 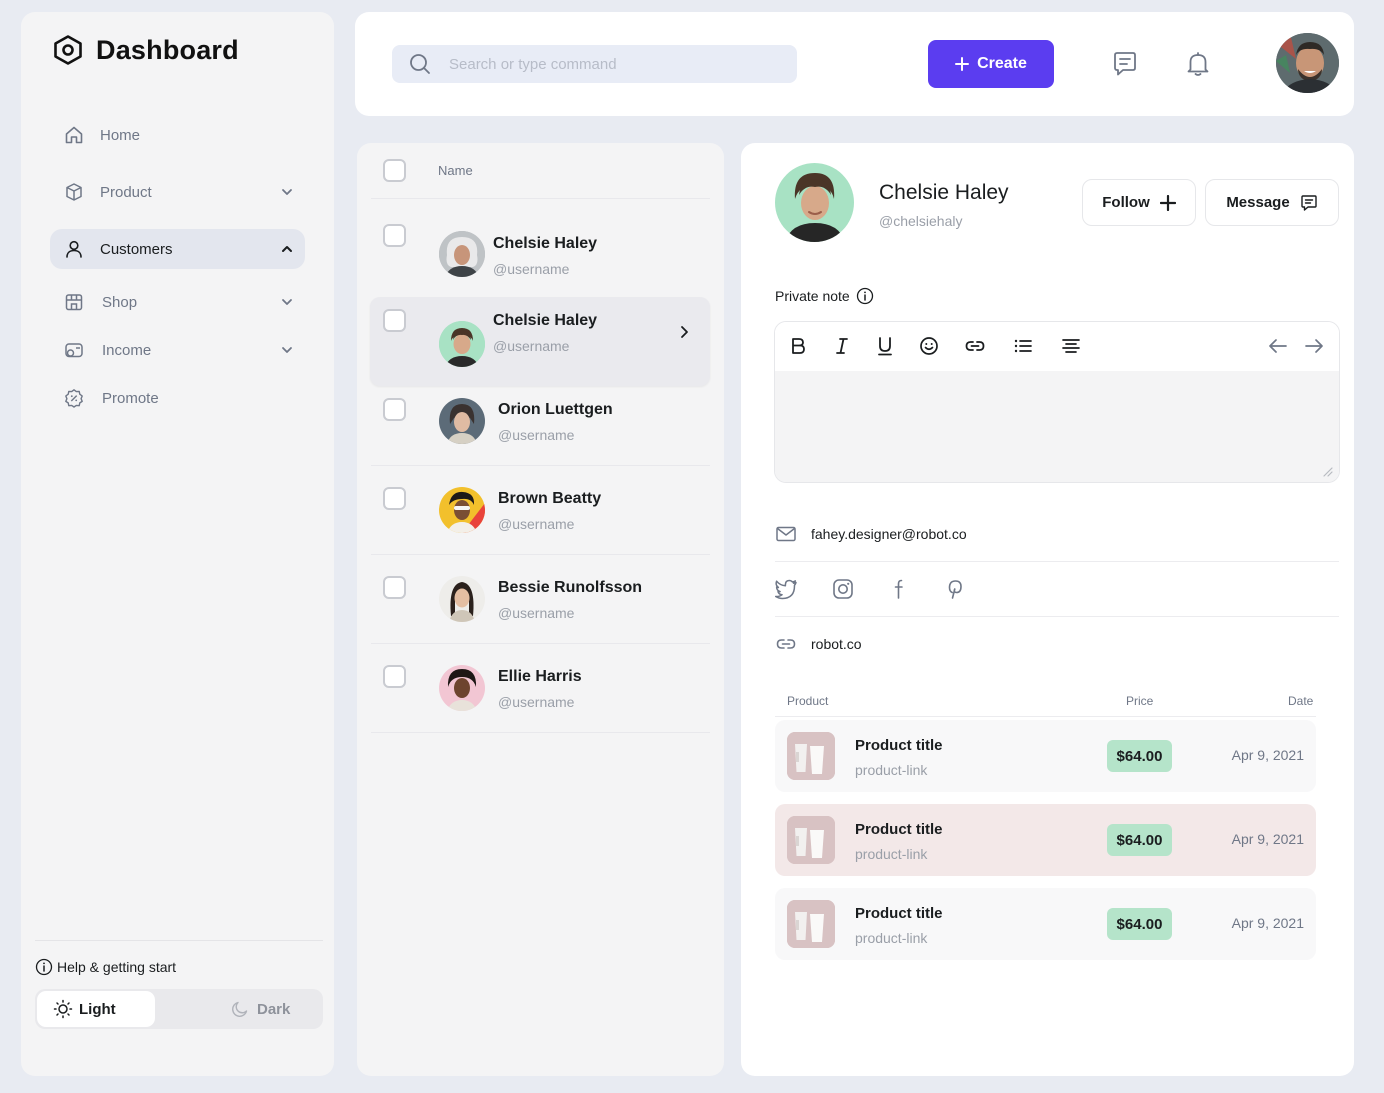 What do you see at coordinates (865, 296) in the screenshot?
I see `info-icon` at bounding box center [865, 296].